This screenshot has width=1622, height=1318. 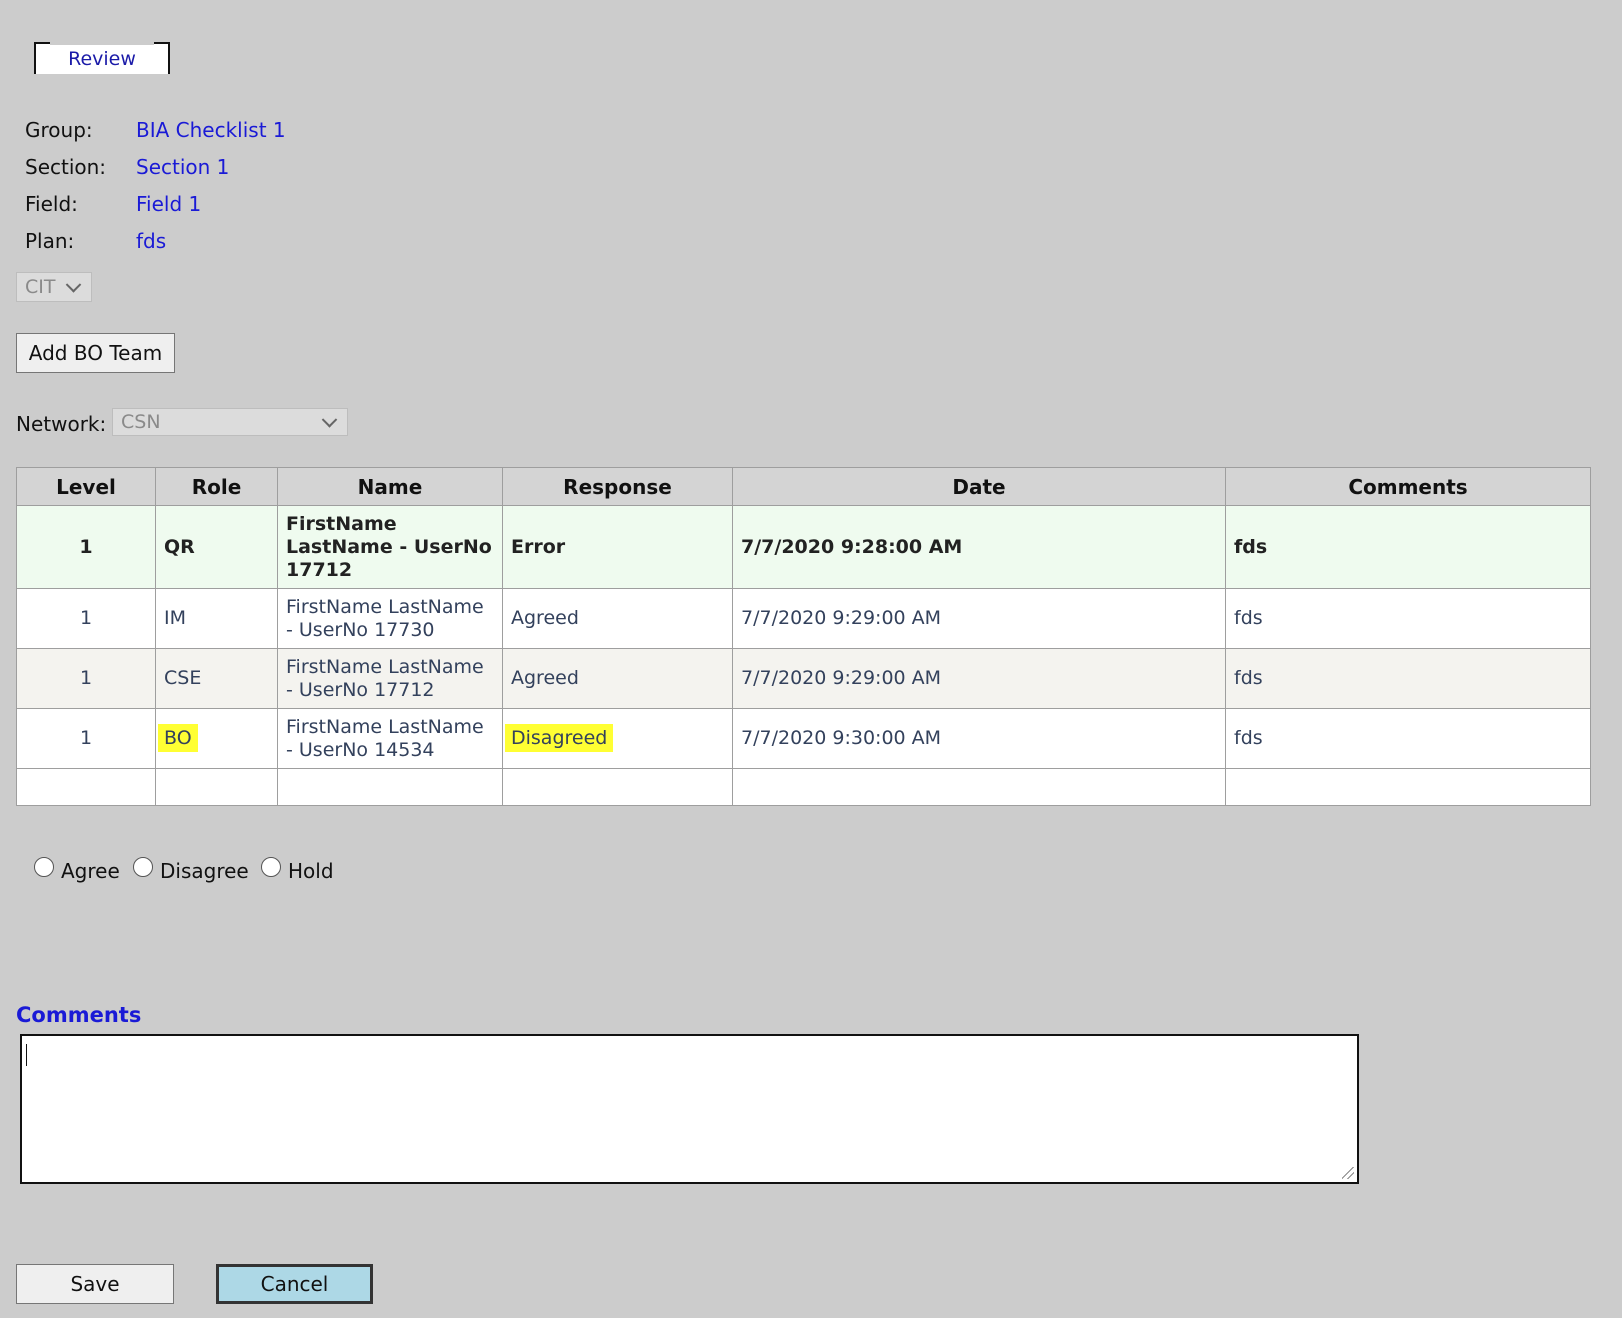 I want to click on comments-textarea, so click(x=689, y=1109).